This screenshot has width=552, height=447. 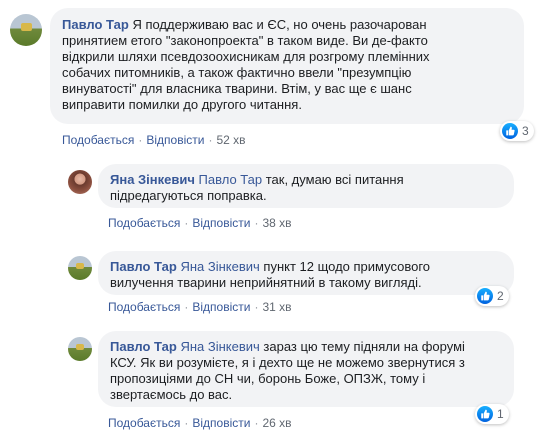 I want to click on comment-actions: Подобається · Відповісти · 26 хв, so click(x=200, y=423).